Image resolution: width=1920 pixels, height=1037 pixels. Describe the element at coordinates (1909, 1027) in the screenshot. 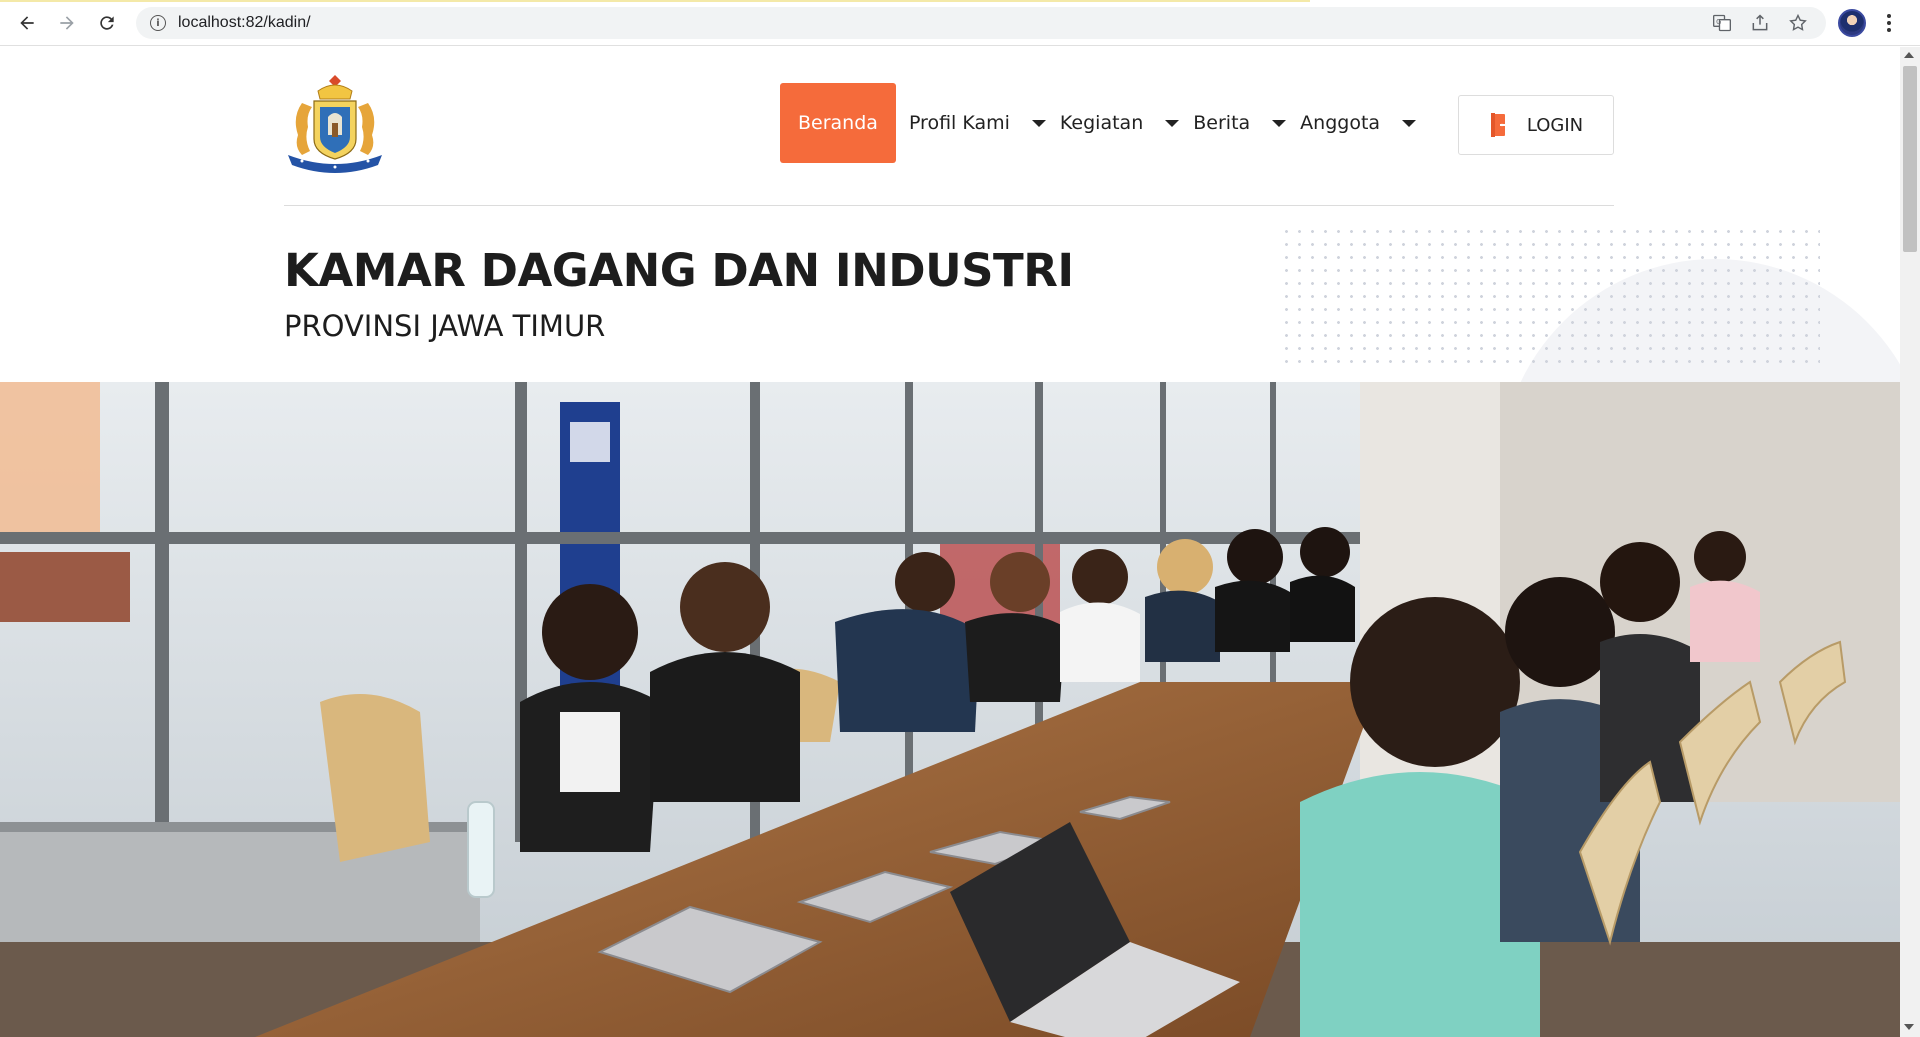

I see `scroll-down-arrow-icon` at that location.